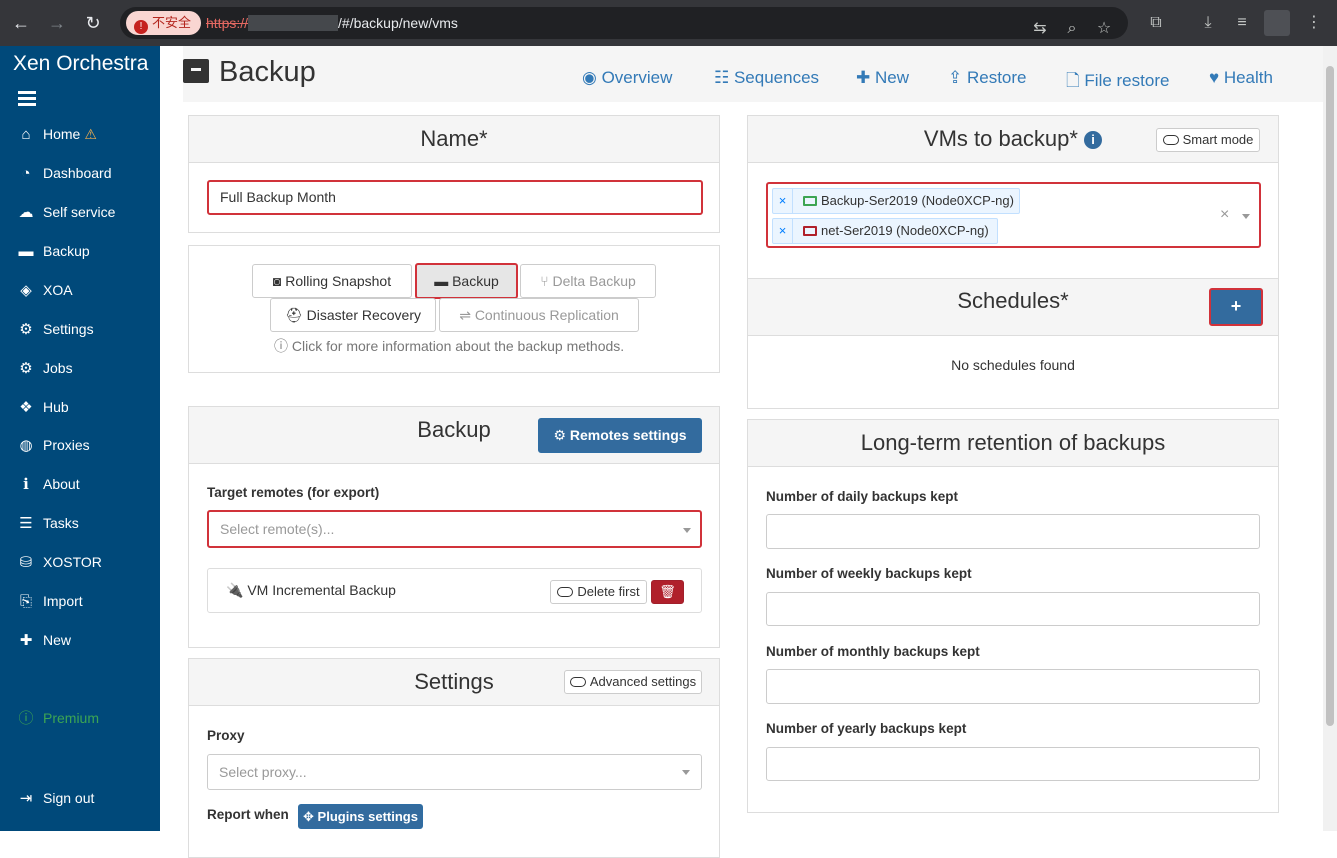  Describe the element at coordinates (26, 798) in the screenshot. I see `sign-out-icon: ⇥` at that location.